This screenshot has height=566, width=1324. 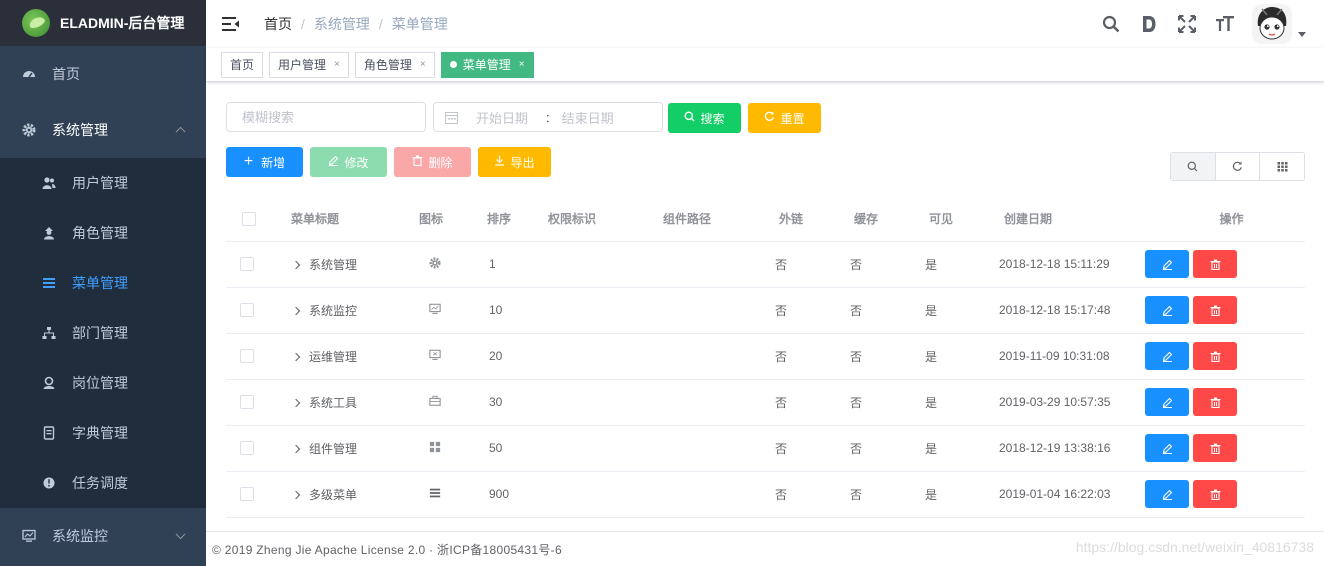 What do you see at coordinates (417, 162) in the screenshot?
I see `trash-icon` at bounding box center [417, 162].